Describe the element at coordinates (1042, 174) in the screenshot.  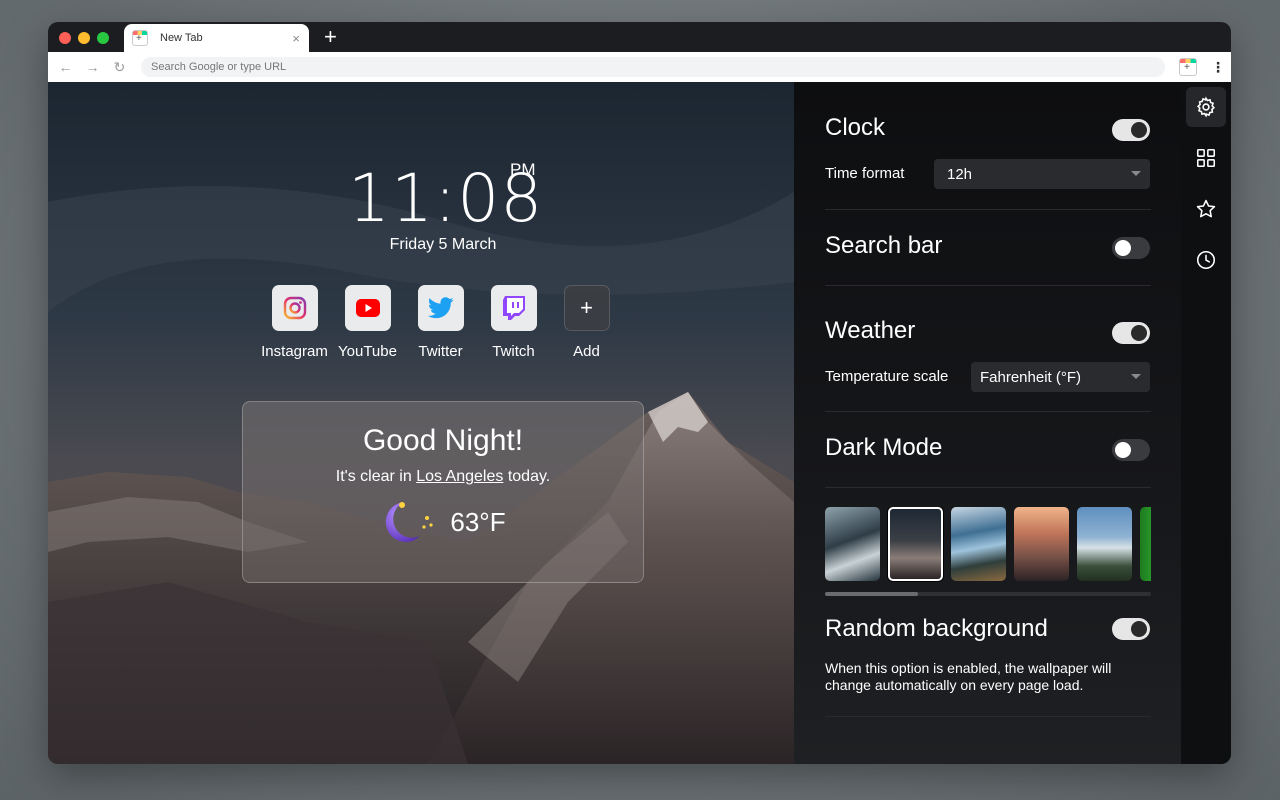
I see `time-format-select: 12h` at that location.